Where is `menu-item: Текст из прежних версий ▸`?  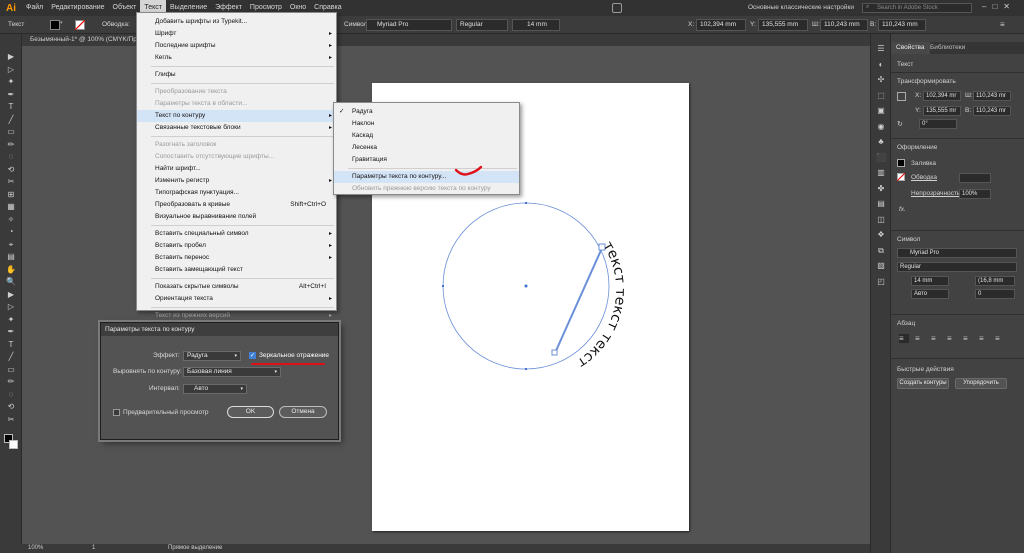 menu-item: Текст из прежних версий ▸ is located at coordinates (236, 316).